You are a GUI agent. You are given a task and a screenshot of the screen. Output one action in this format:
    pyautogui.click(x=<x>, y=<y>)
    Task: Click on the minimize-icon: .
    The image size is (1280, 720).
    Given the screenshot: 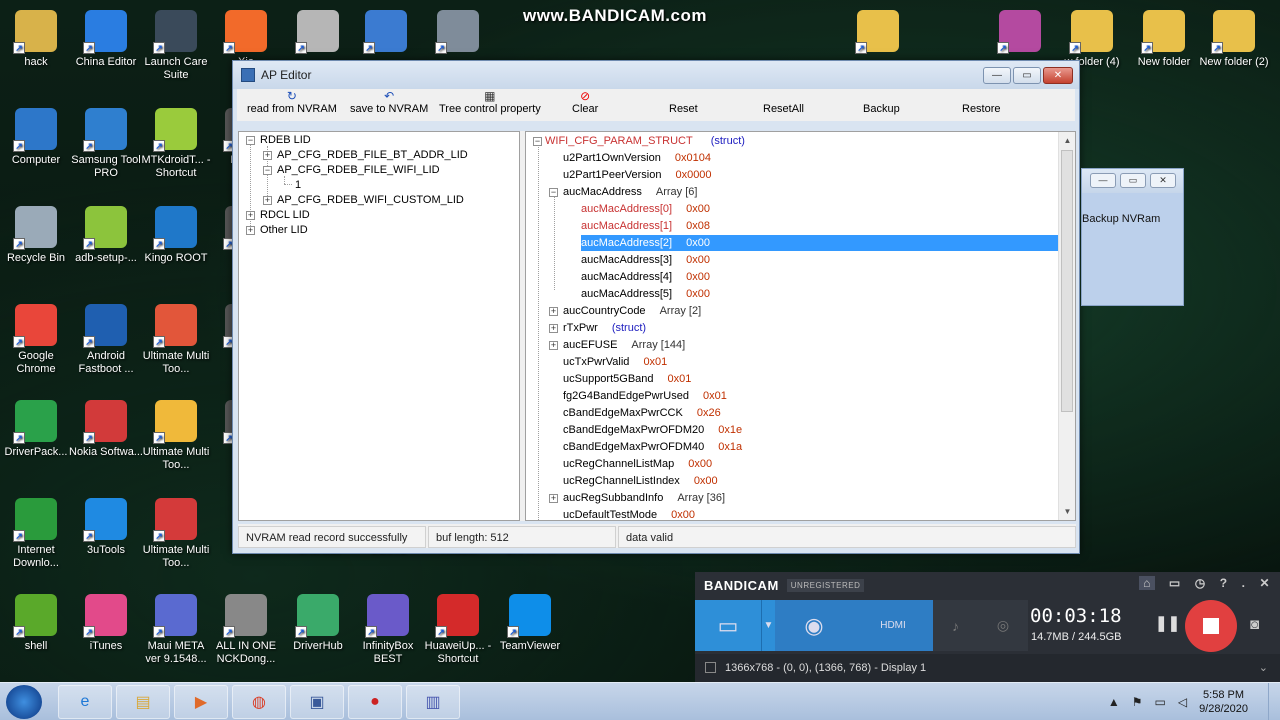 What is the action you would take?
    pyautogui.click(x=1244, y=583)
    